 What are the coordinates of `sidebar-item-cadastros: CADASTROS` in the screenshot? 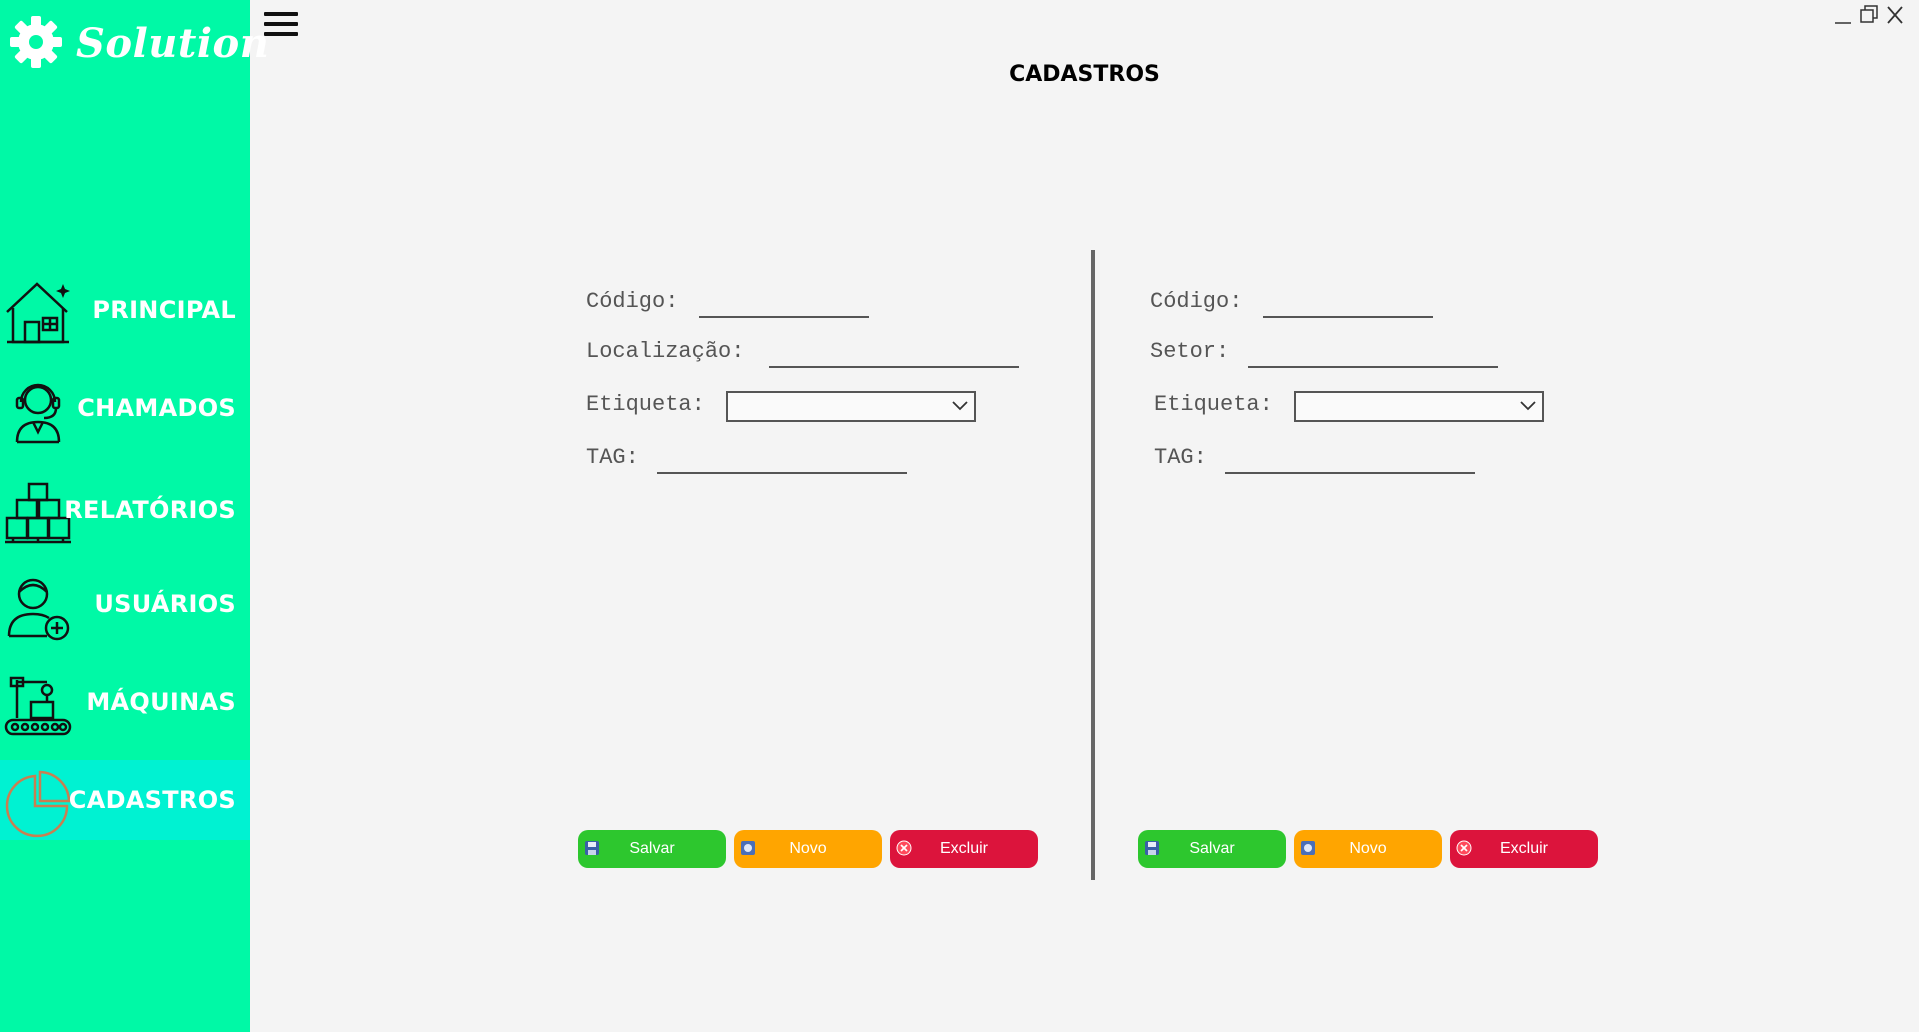 It's located at (125, 800).